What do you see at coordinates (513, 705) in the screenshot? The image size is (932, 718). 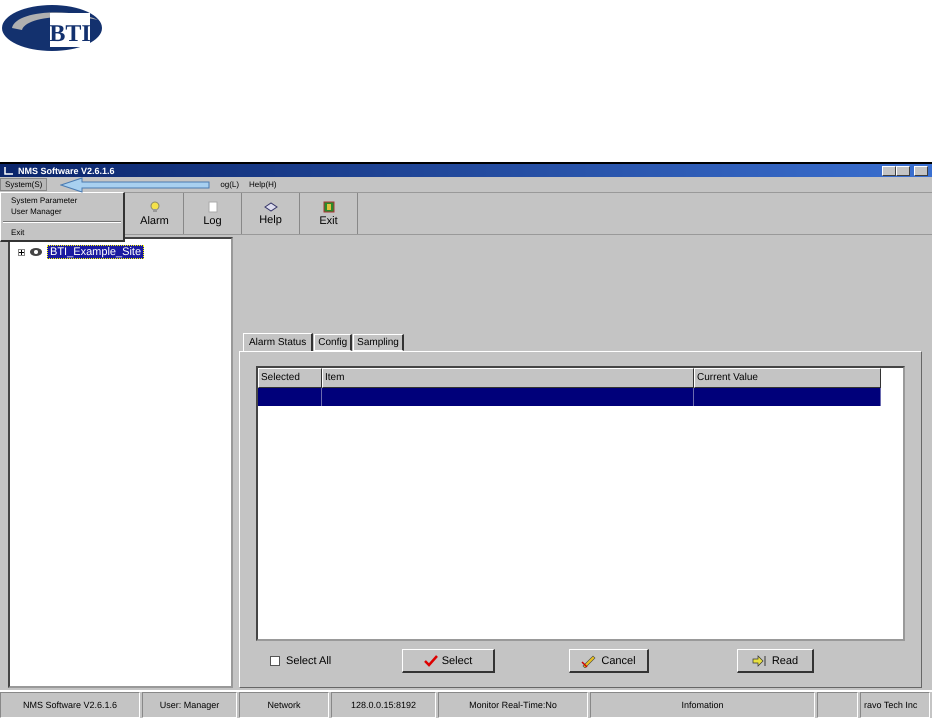 I see `status-panel: Monitor Real-Time:No` at bounding box center [513, 705].